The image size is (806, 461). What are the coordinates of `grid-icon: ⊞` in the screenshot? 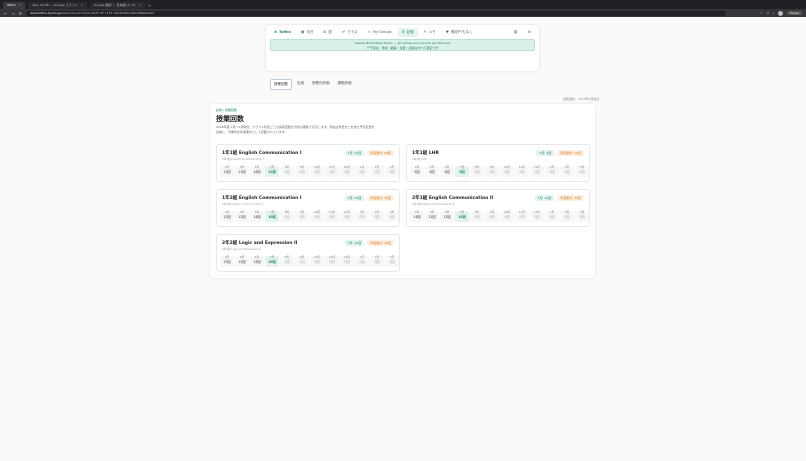 It's located at (325, 32).